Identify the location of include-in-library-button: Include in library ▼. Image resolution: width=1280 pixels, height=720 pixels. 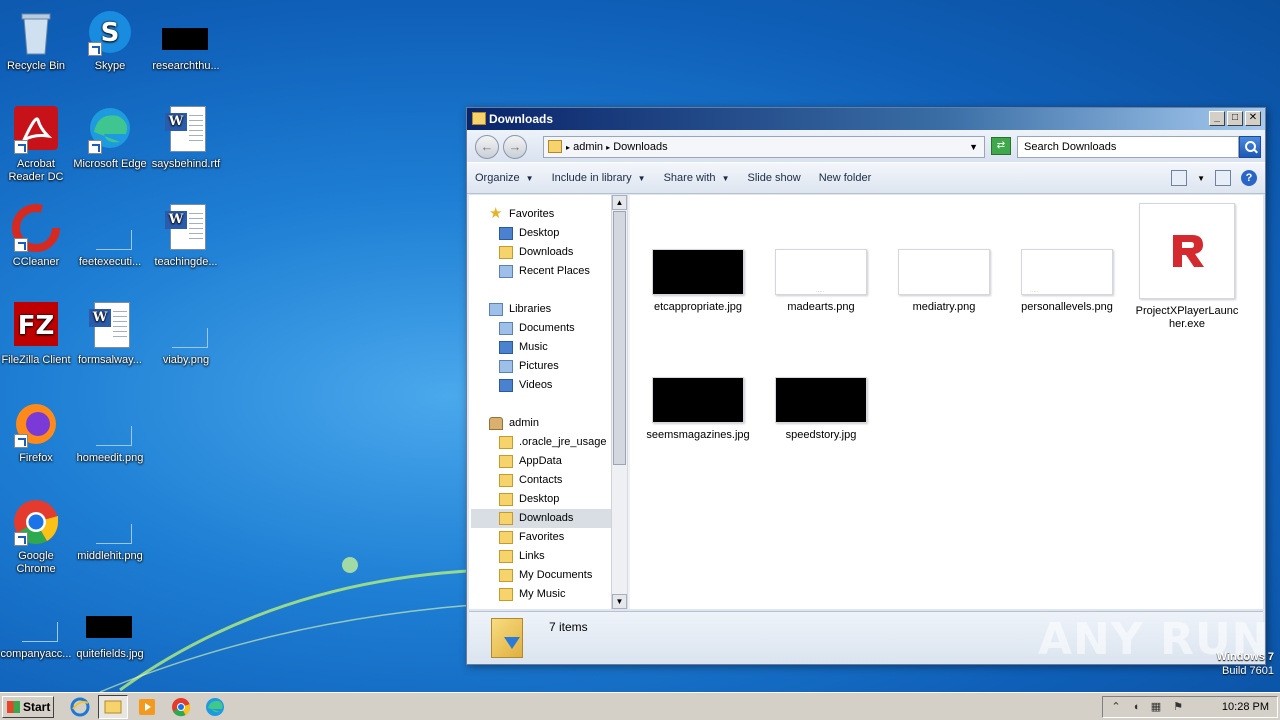
(599, 178).